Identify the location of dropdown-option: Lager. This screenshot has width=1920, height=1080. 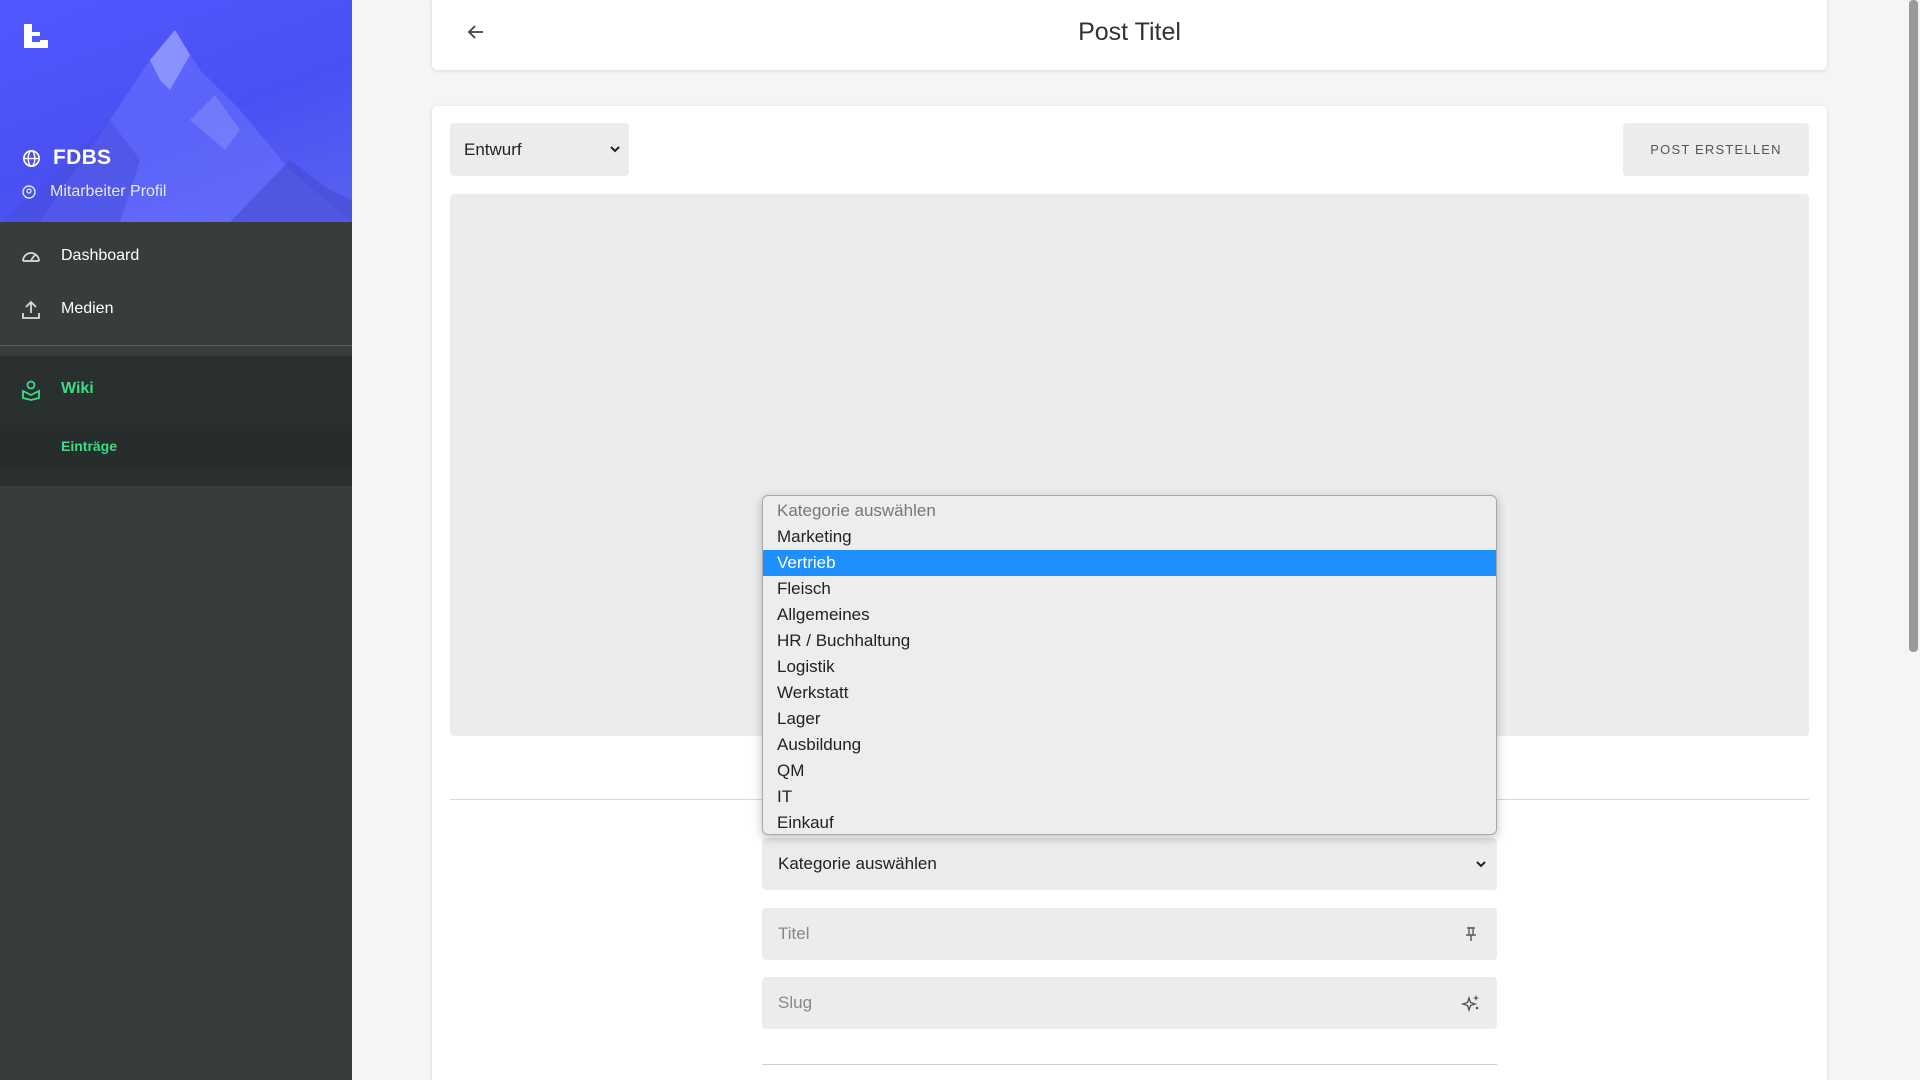
(1129, 719).